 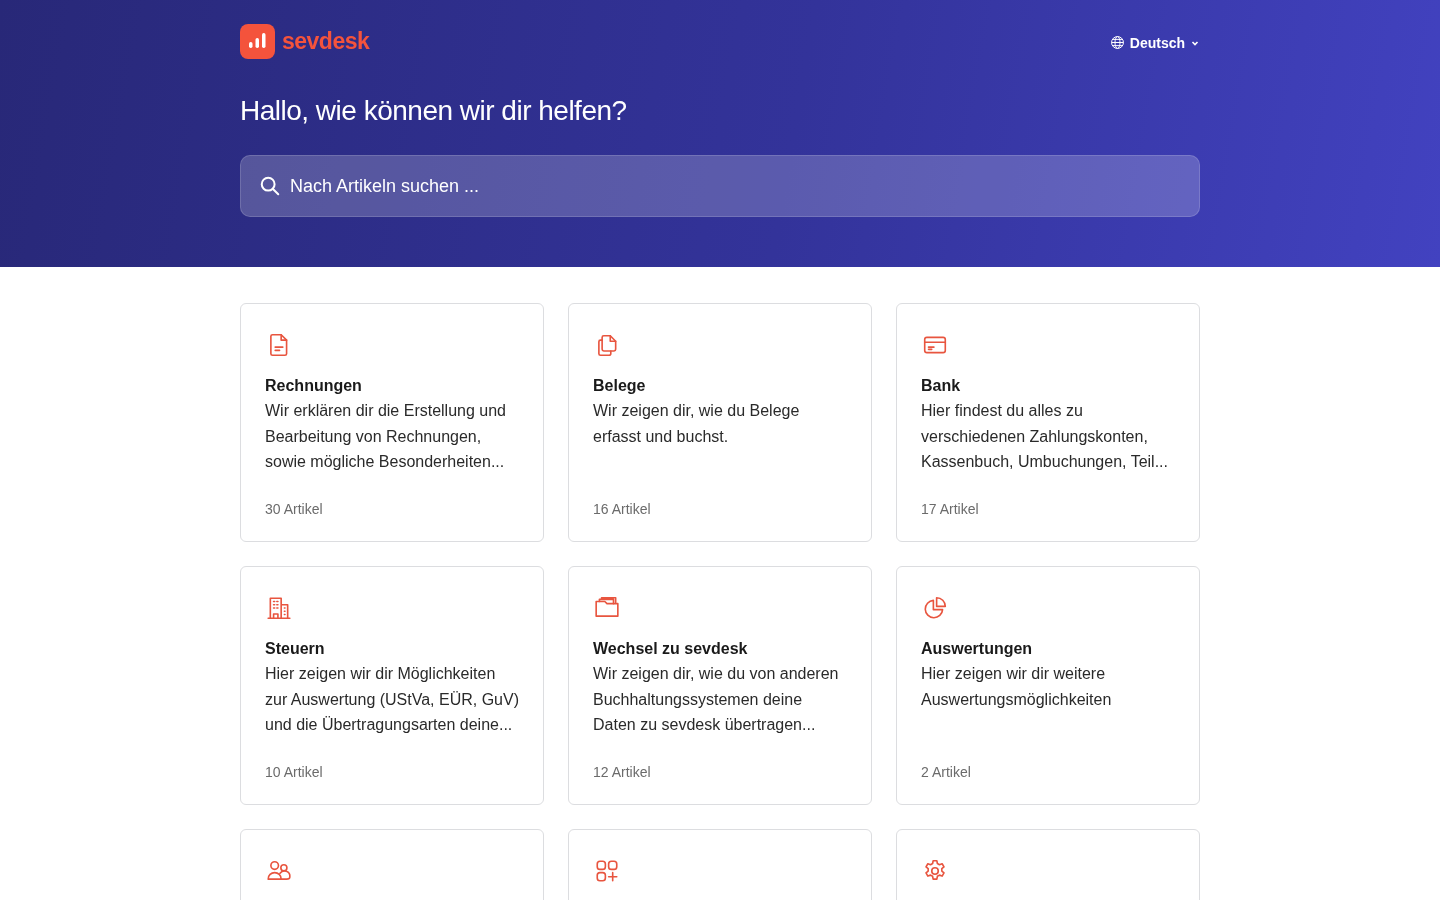 What do you see at coordinates (1154, 42) in the screenshot?
I see `language-selector: Deutsch` at bounding box center [1154, 42].